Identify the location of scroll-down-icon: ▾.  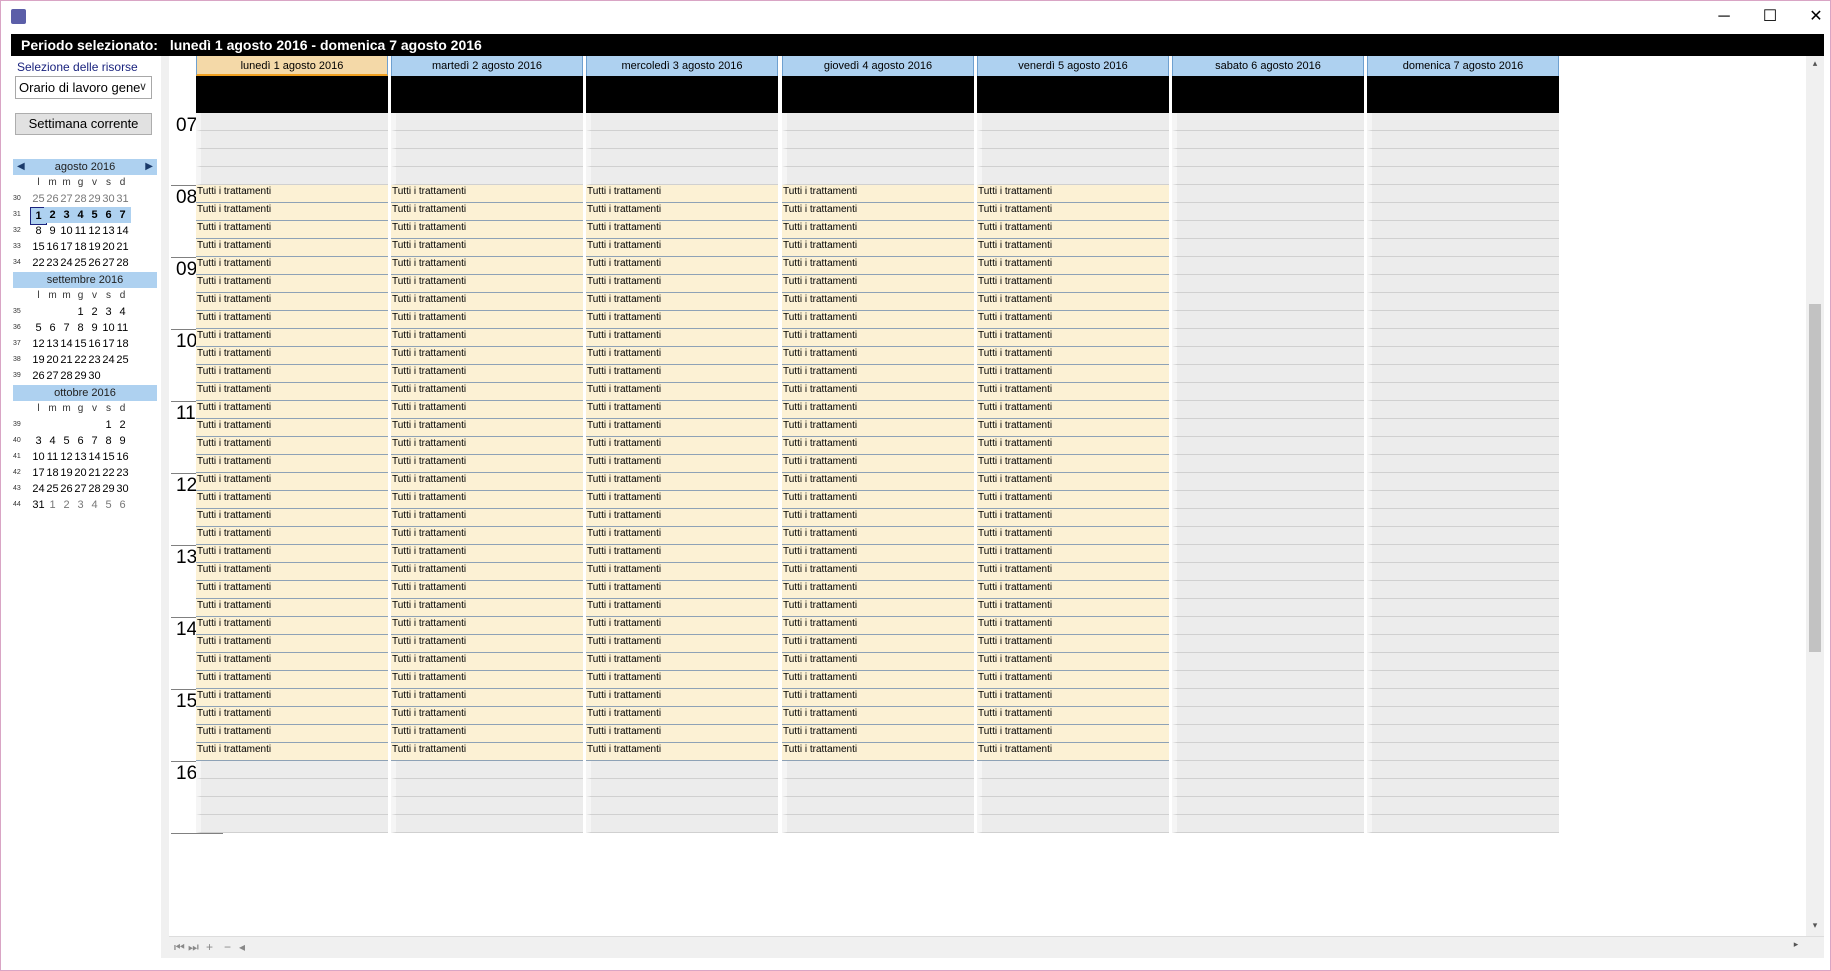
(1815, 925).